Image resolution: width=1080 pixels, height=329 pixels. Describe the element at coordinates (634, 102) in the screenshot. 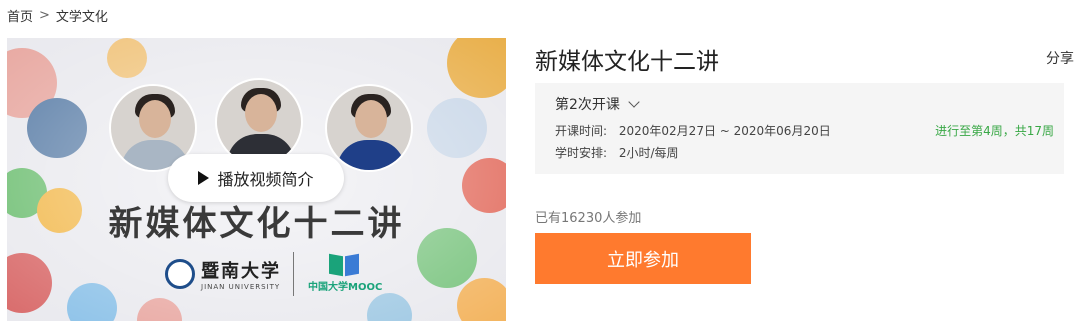

I see `chevron-down-icon` at that location.